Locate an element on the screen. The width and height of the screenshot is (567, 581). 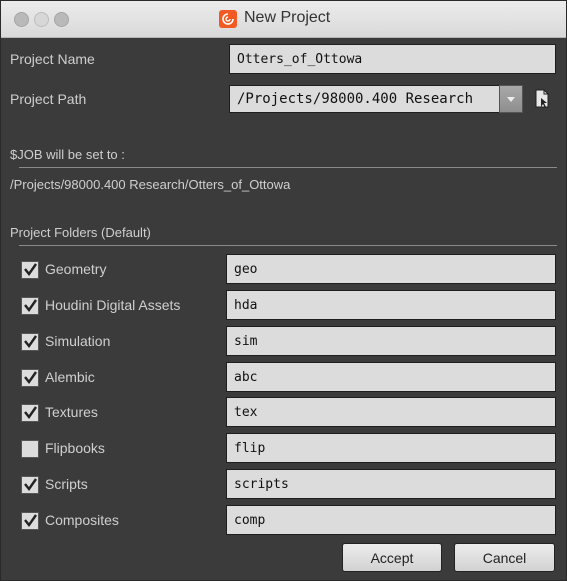
folder-name-field: abc is located at coordinates (391, 377).